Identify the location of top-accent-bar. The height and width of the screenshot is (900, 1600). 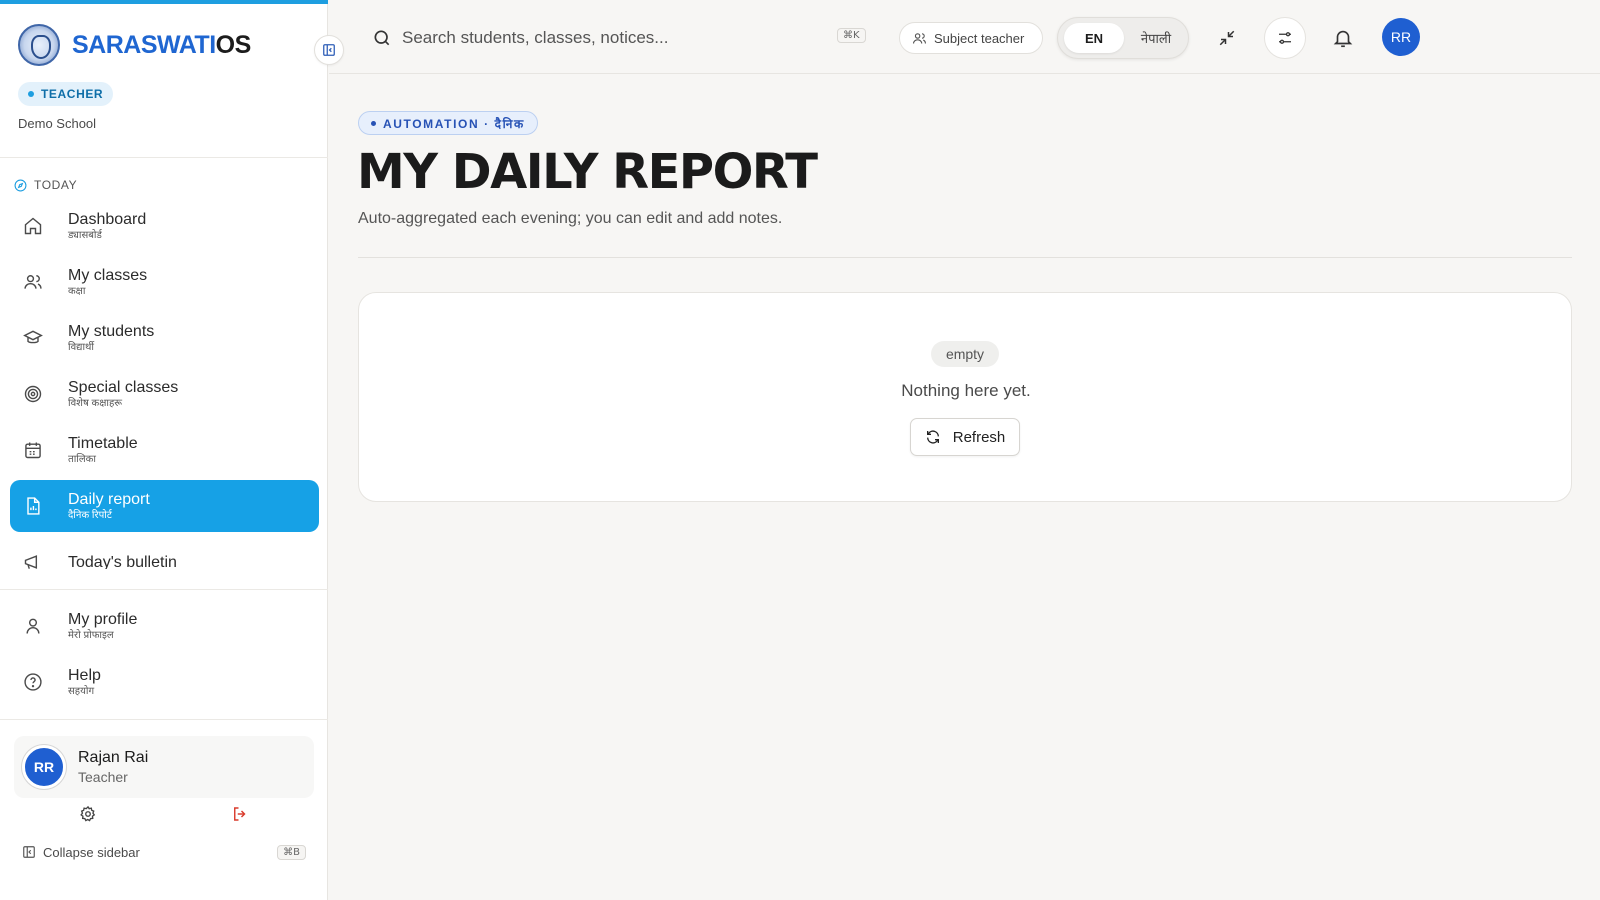
(164, 2).